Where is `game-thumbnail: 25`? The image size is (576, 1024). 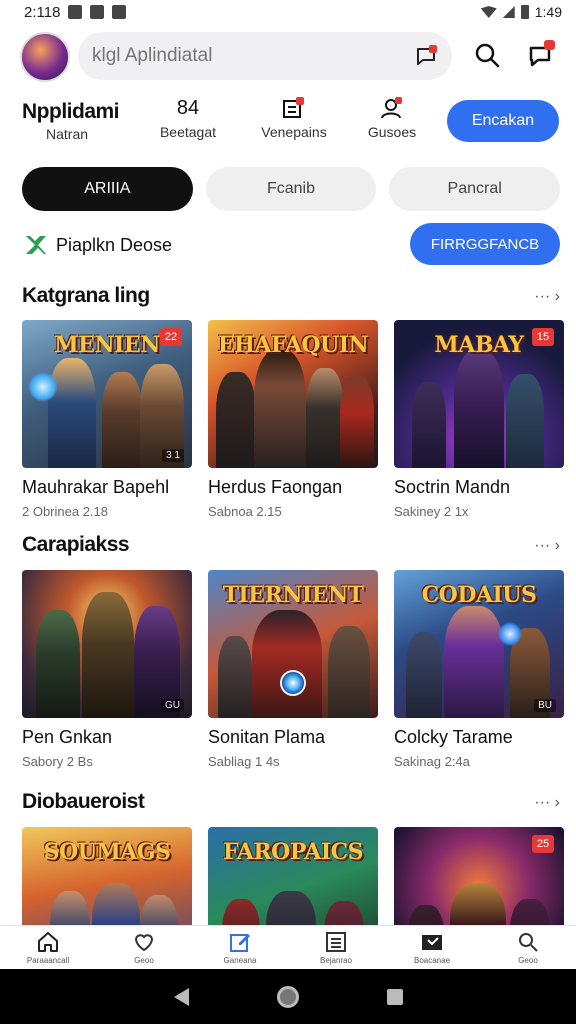 game-thumbnail: 25 is located at coordinates (479, 876).